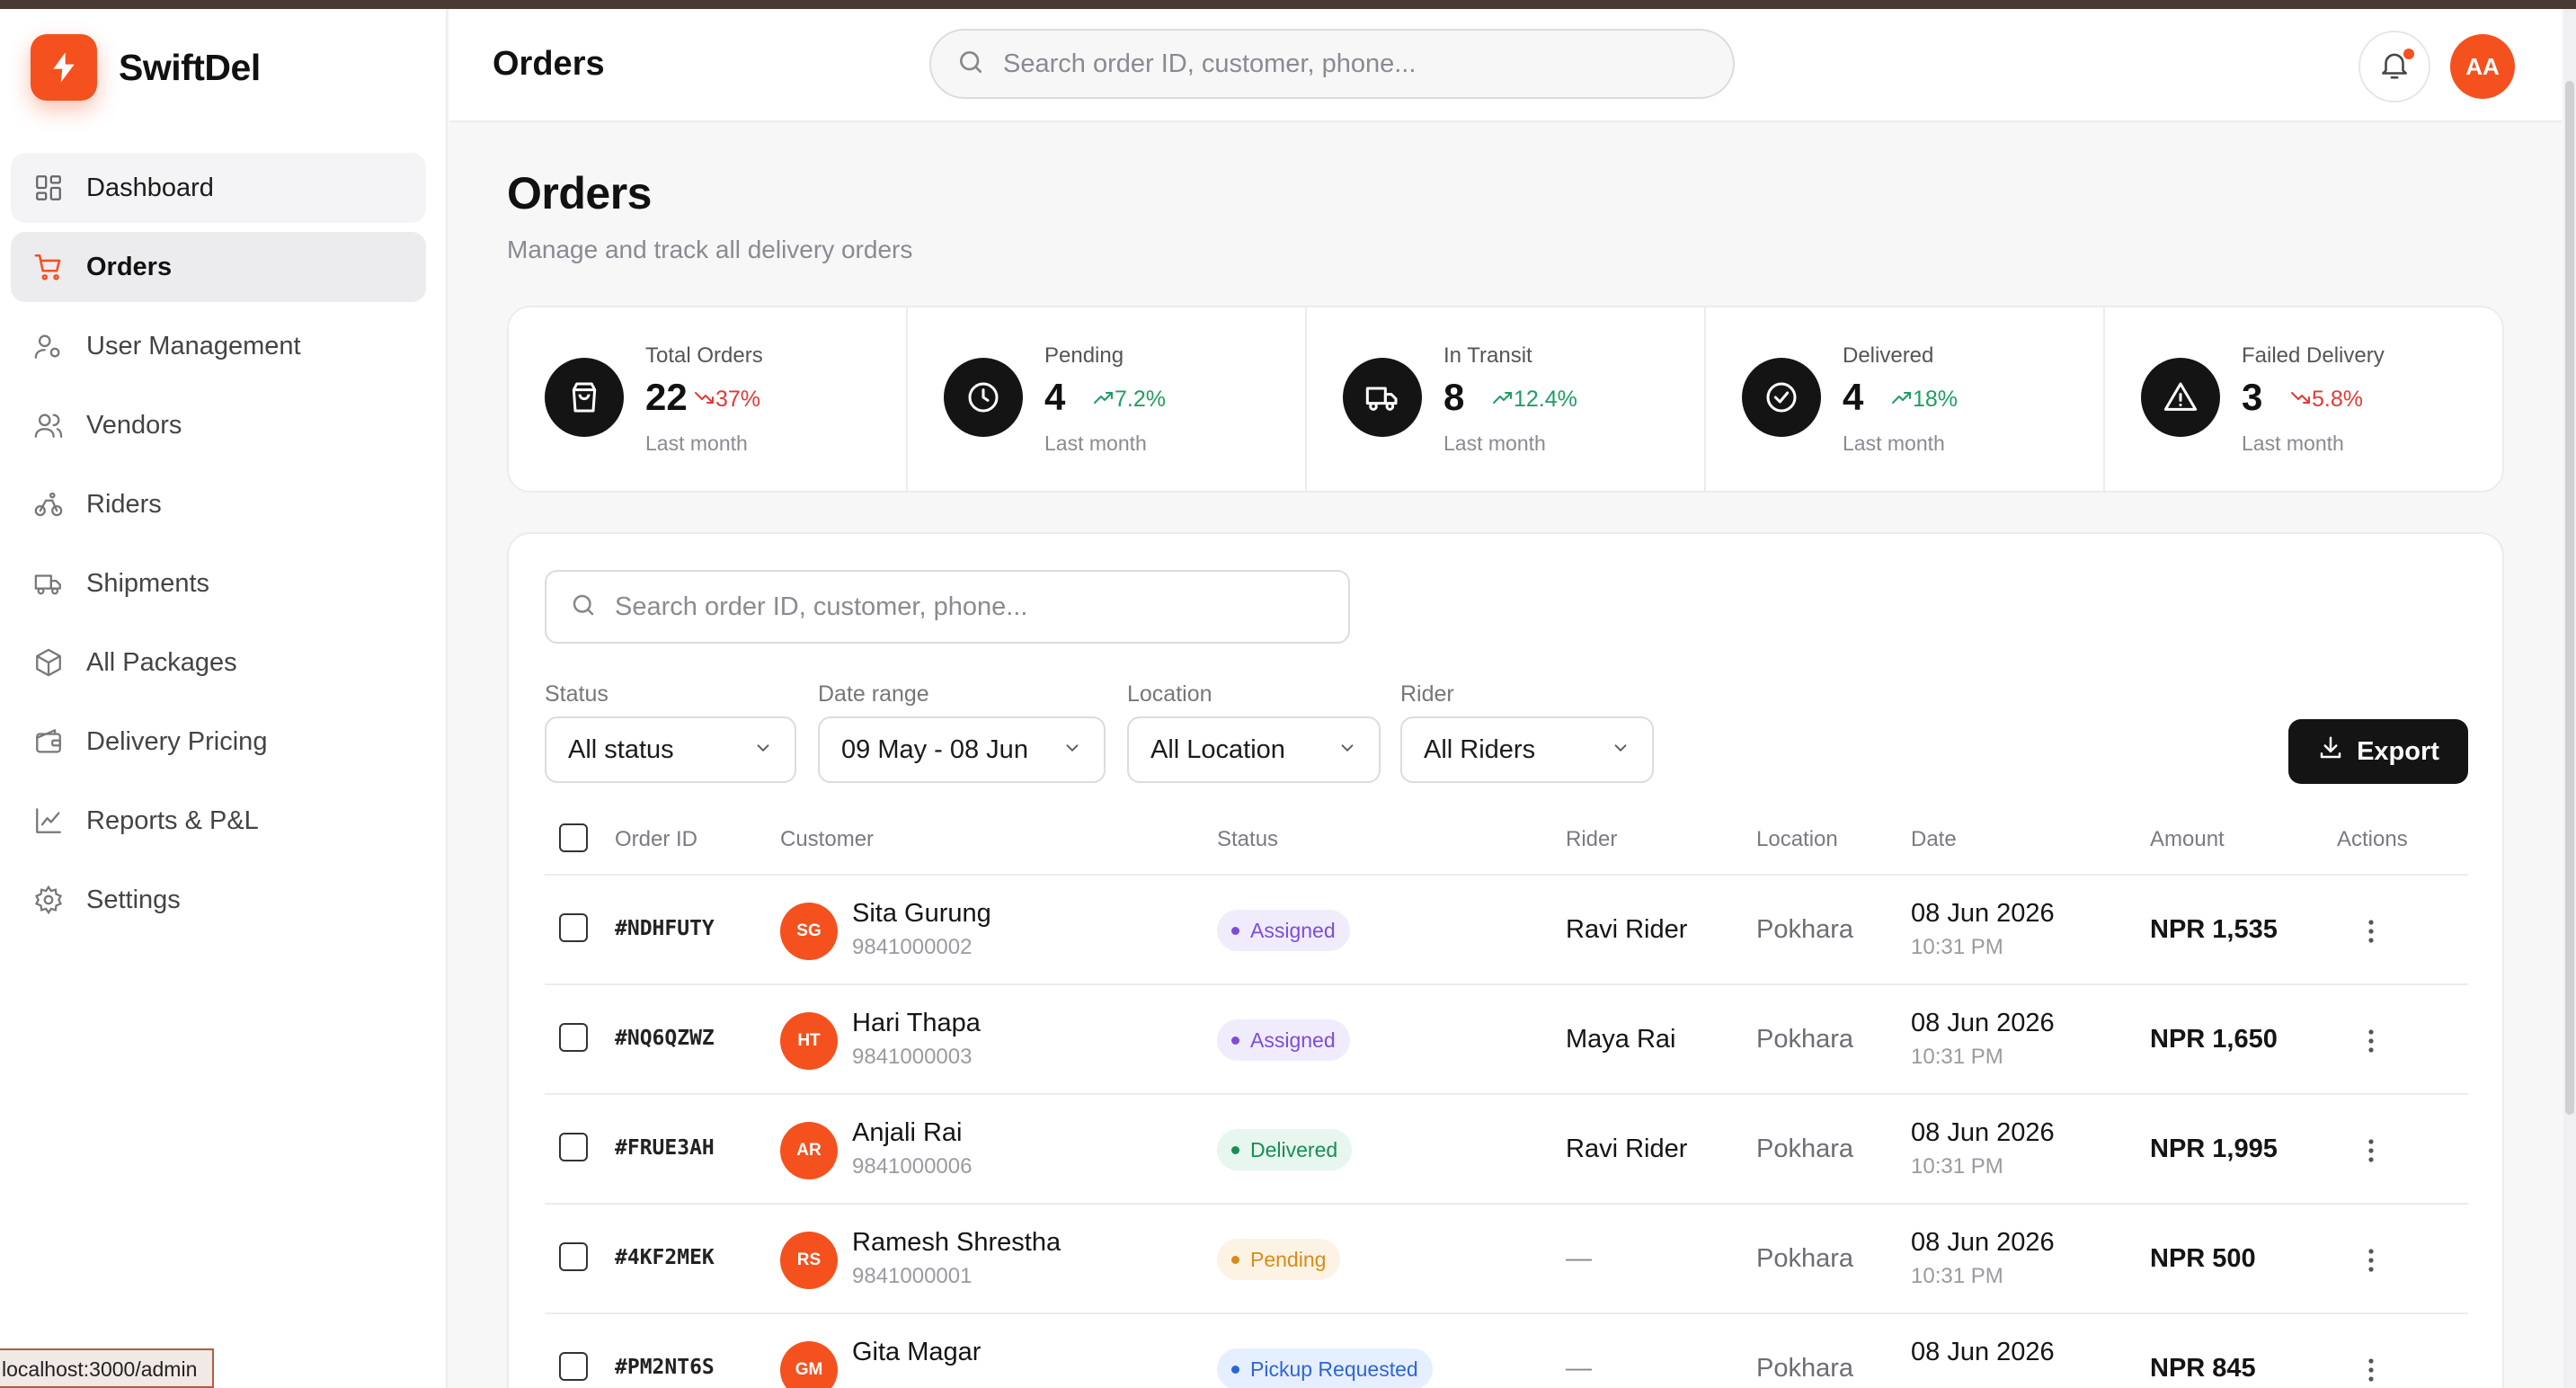  What do you see at coordinates (665, 1038) in the screenshot?
I see `order-id: #NQ6QZWZ` at bounding box center [665, 1038].